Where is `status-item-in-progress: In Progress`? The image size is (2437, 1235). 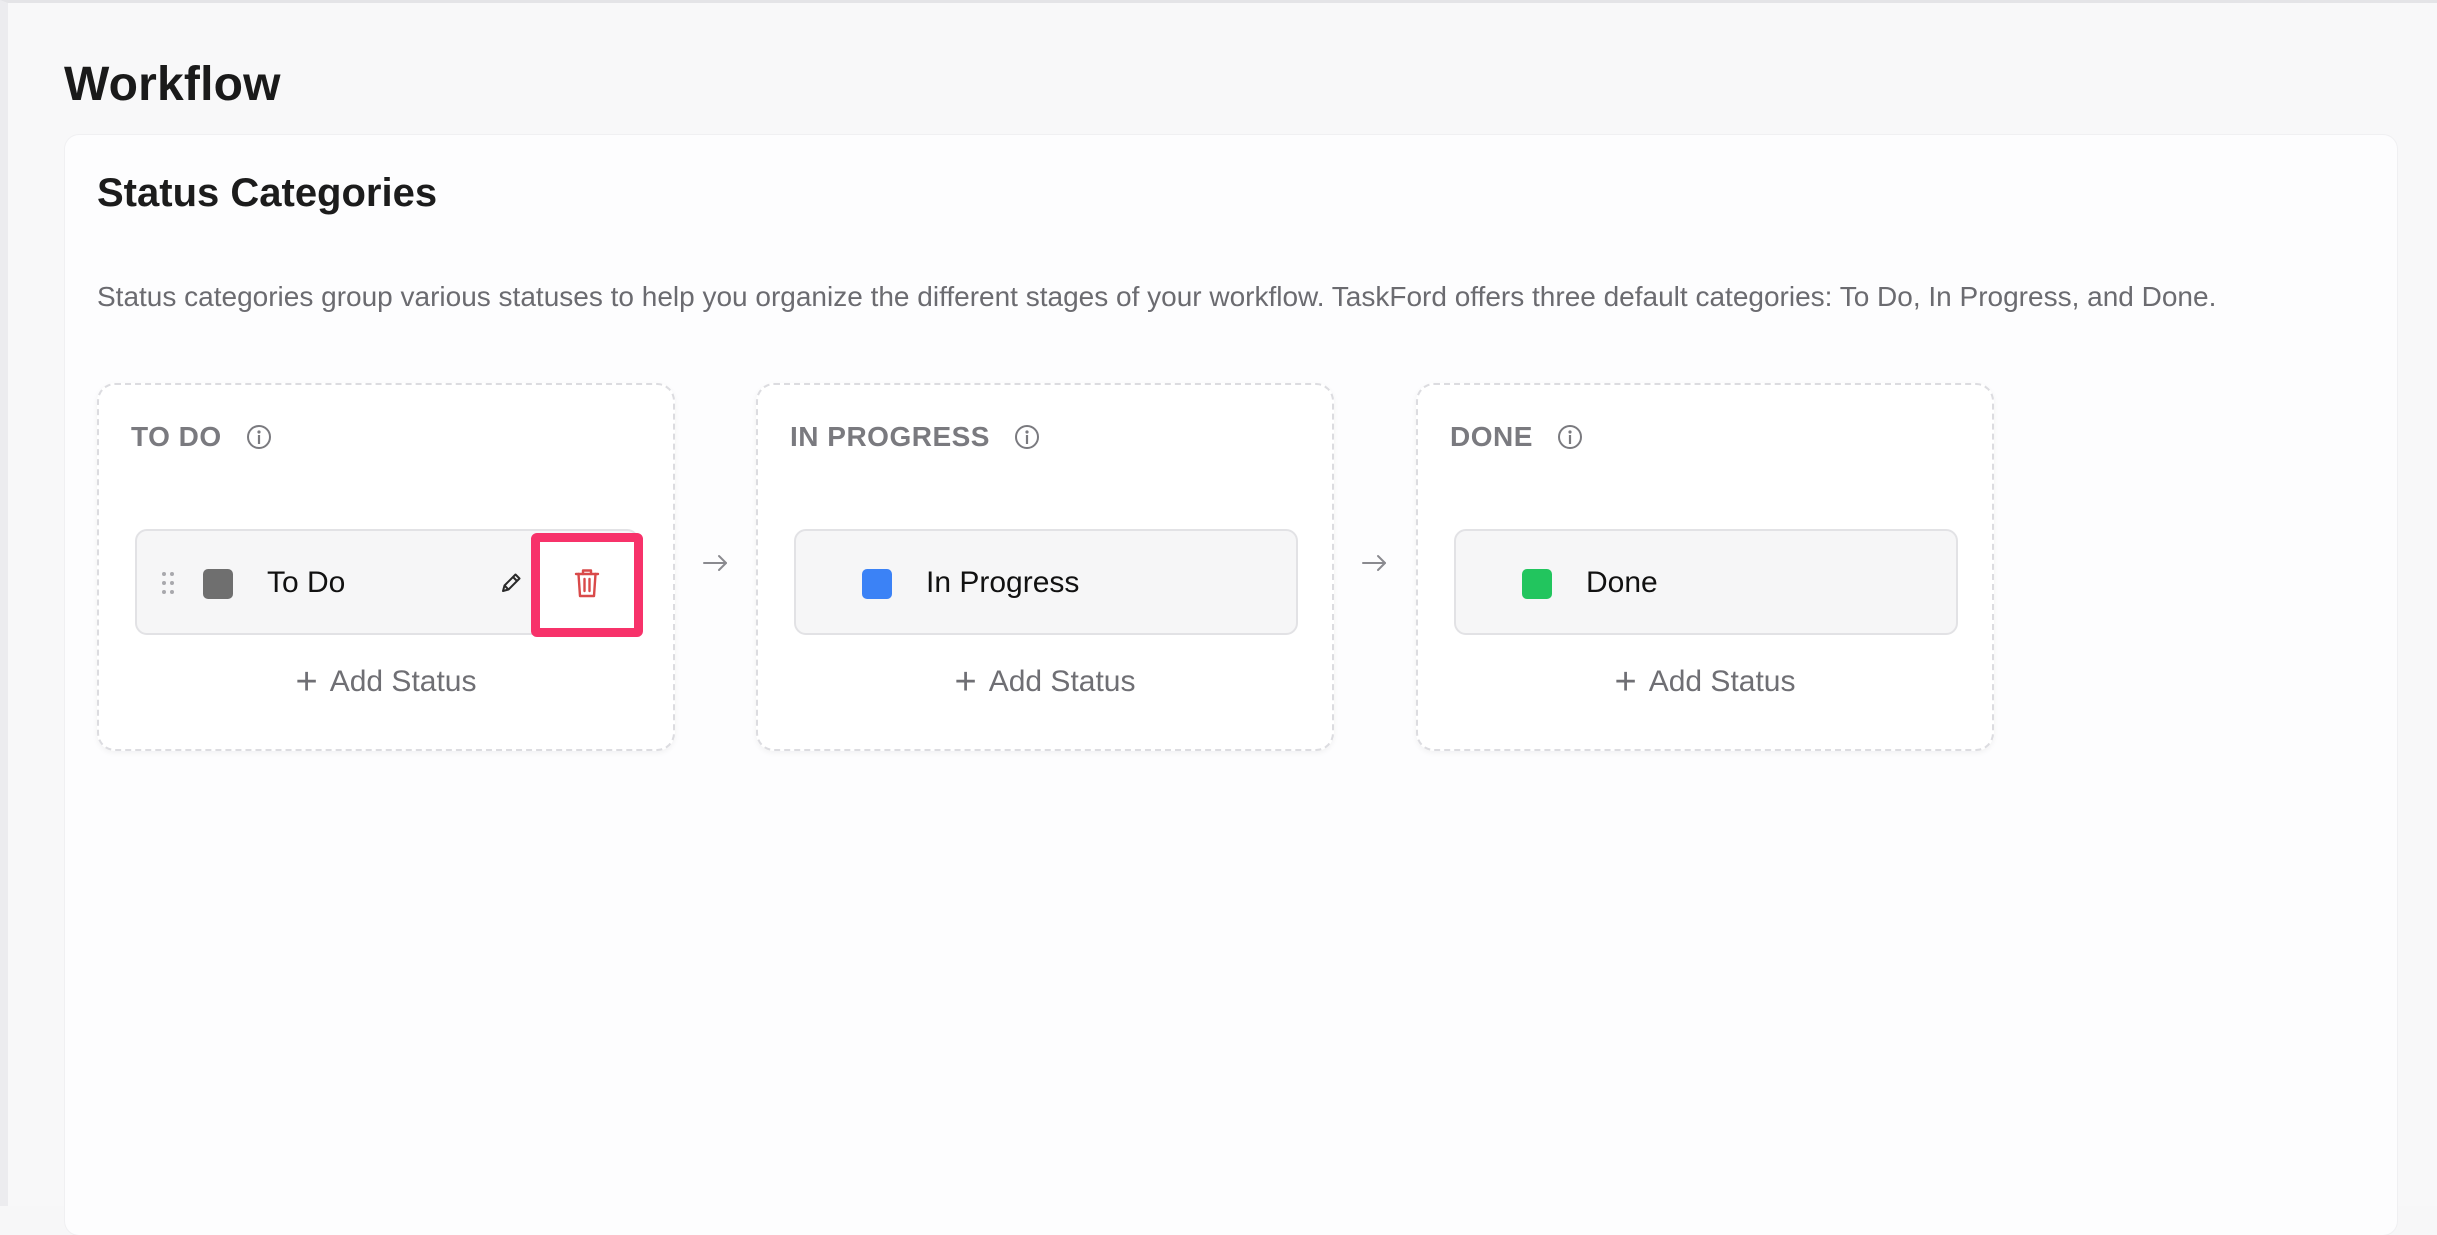 status-item-in-progress: In Progress is located at coordinates (1046, 582).